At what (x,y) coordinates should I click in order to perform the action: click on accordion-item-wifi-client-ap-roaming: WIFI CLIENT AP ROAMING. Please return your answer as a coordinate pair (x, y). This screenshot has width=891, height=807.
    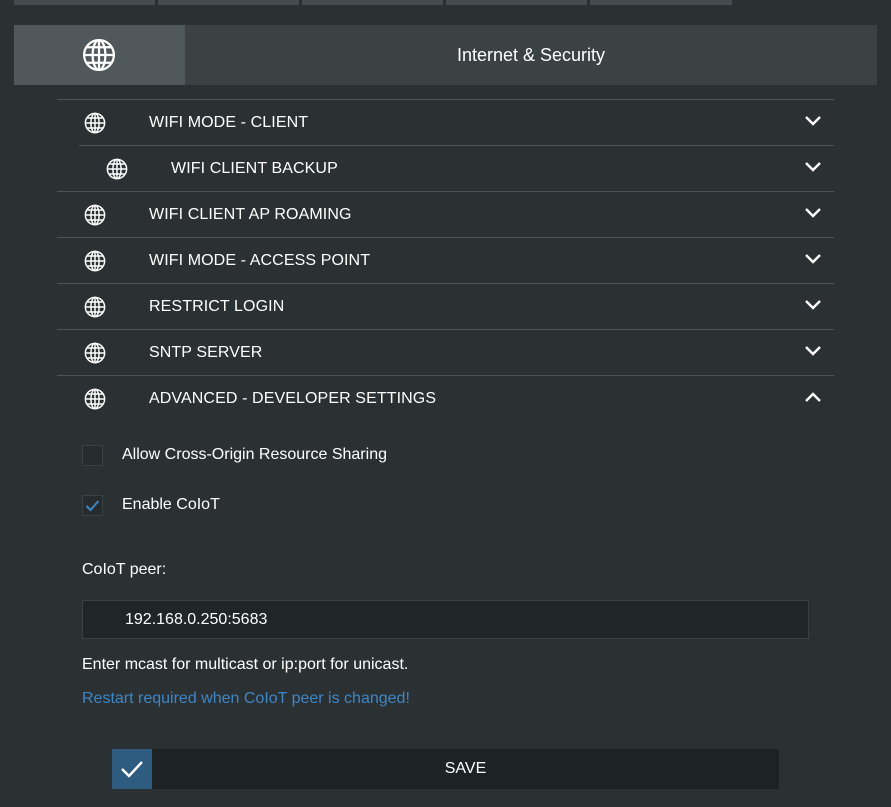
    Looking at the image, I should click on (445, 214).